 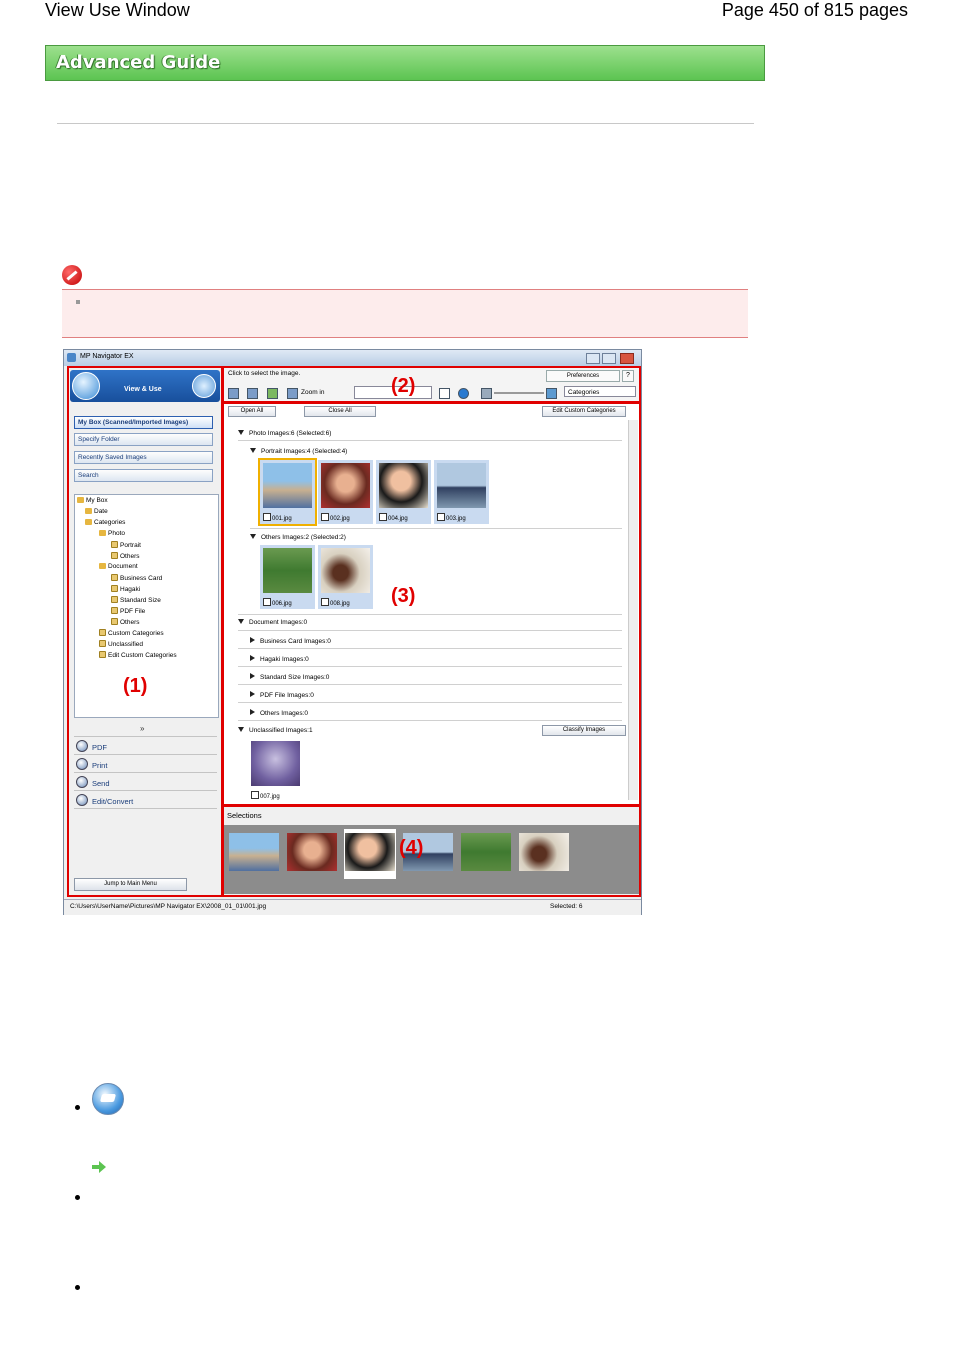 I want to click on note-bullet, so click(x=78, y=302).